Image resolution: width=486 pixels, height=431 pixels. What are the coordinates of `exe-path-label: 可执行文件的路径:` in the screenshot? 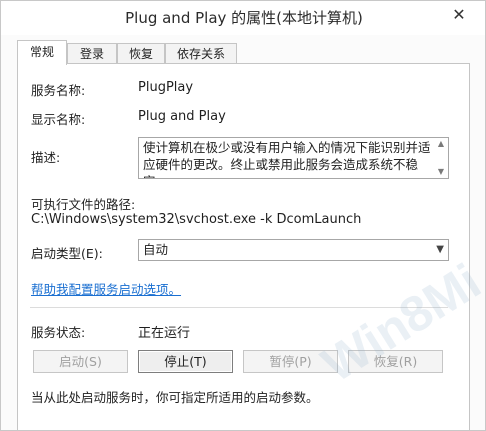 It's located at (83, 204).